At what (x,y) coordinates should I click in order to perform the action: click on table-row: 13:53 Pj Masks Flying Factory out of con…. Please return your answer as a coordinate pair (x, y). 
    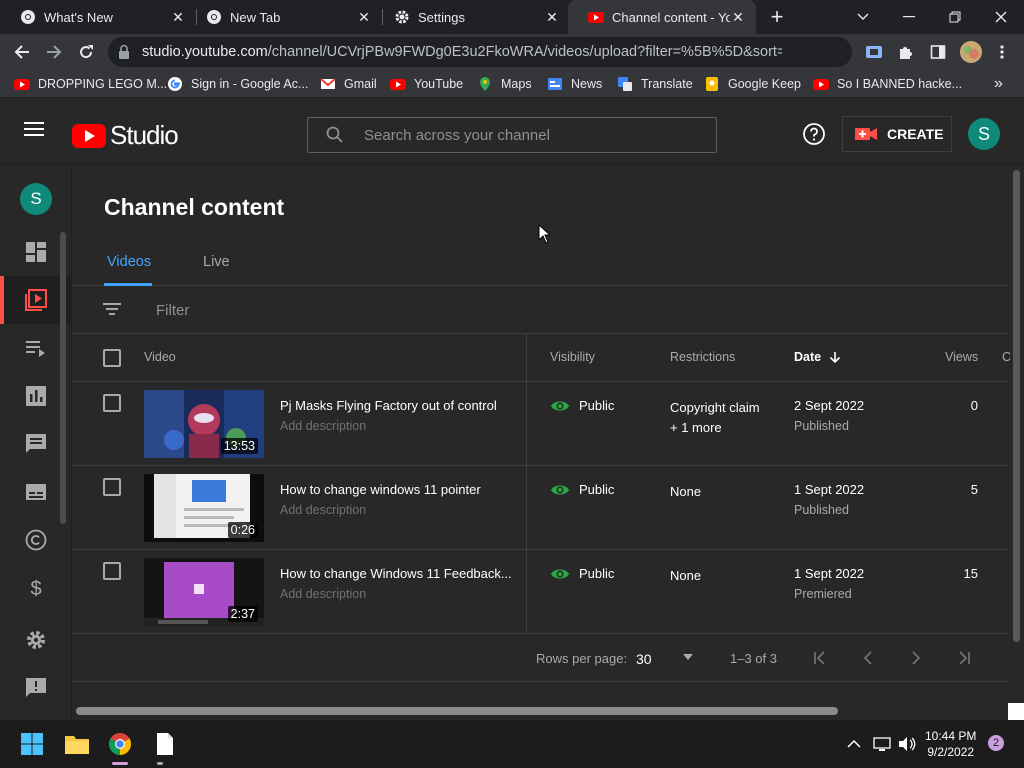
    Looking at the image, I should click on (540, 424).